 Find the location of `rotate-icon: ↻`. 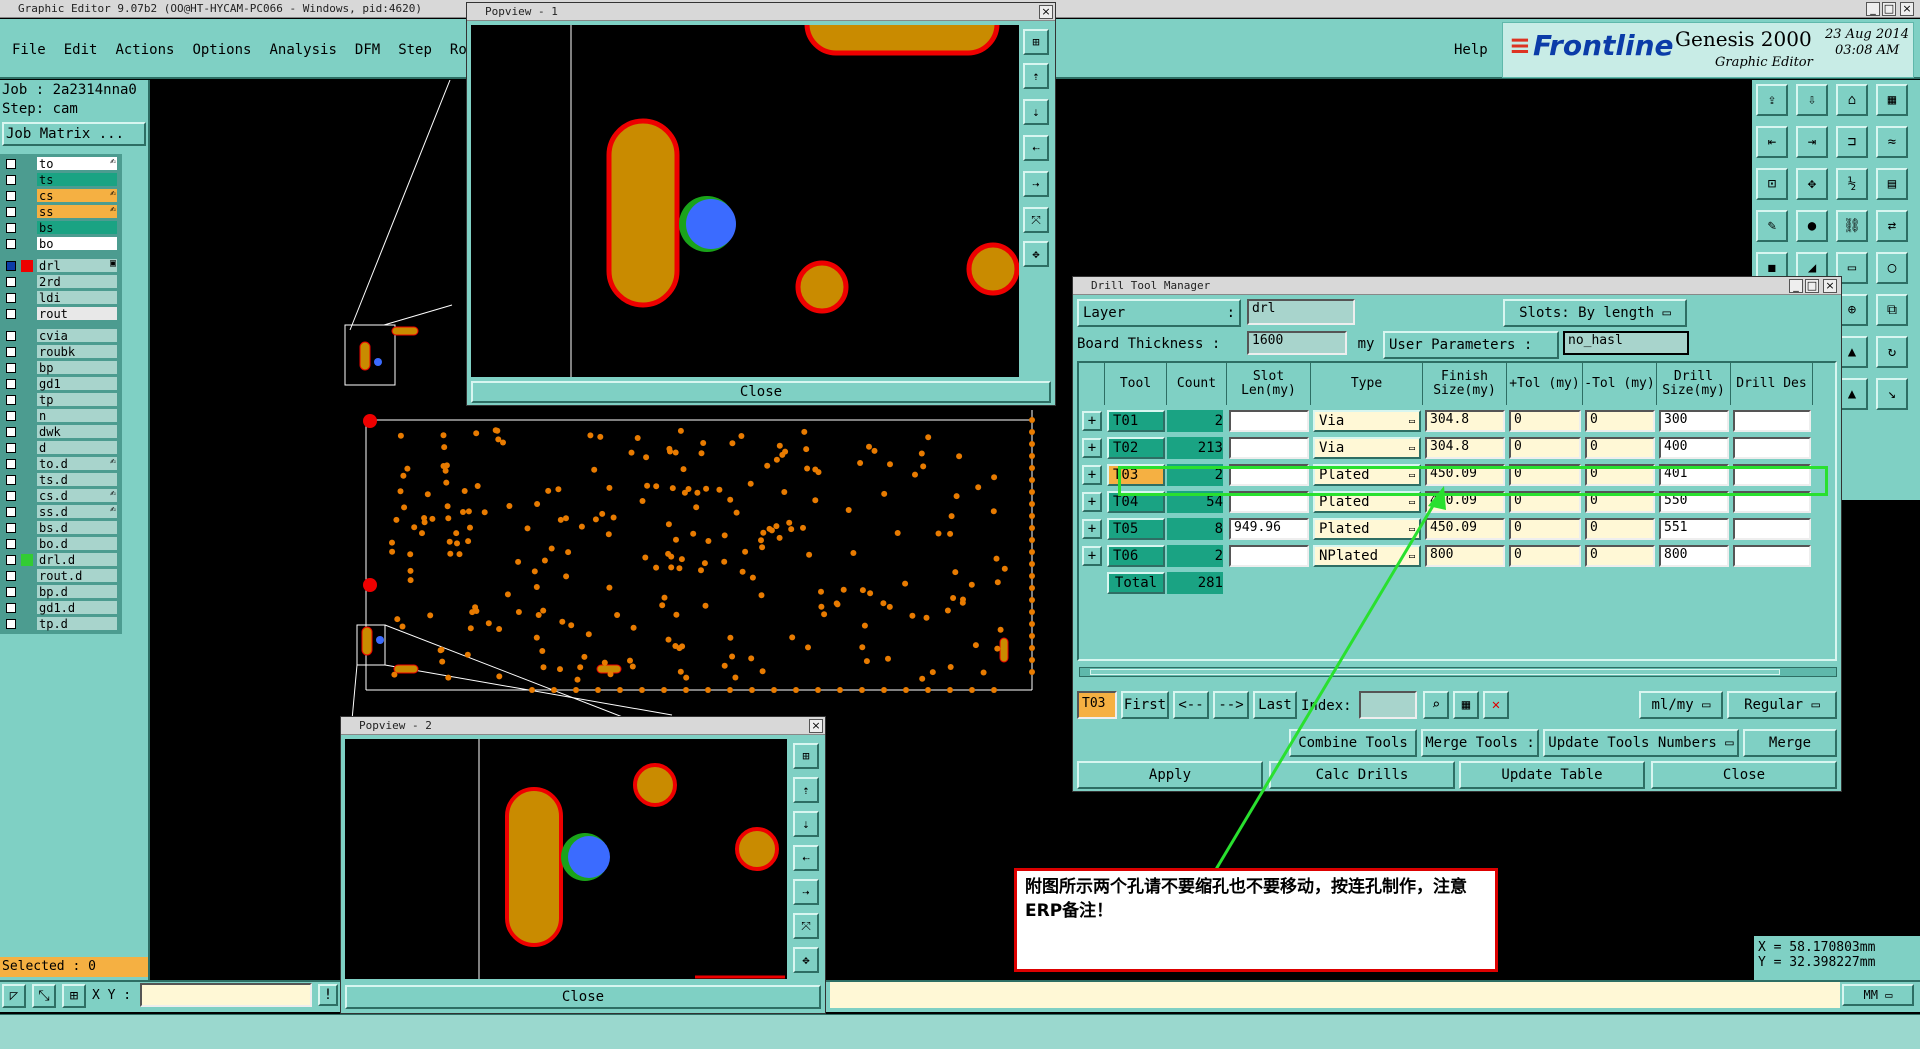

rotate-icon: ↻ is located at coordinates (1892, 352).